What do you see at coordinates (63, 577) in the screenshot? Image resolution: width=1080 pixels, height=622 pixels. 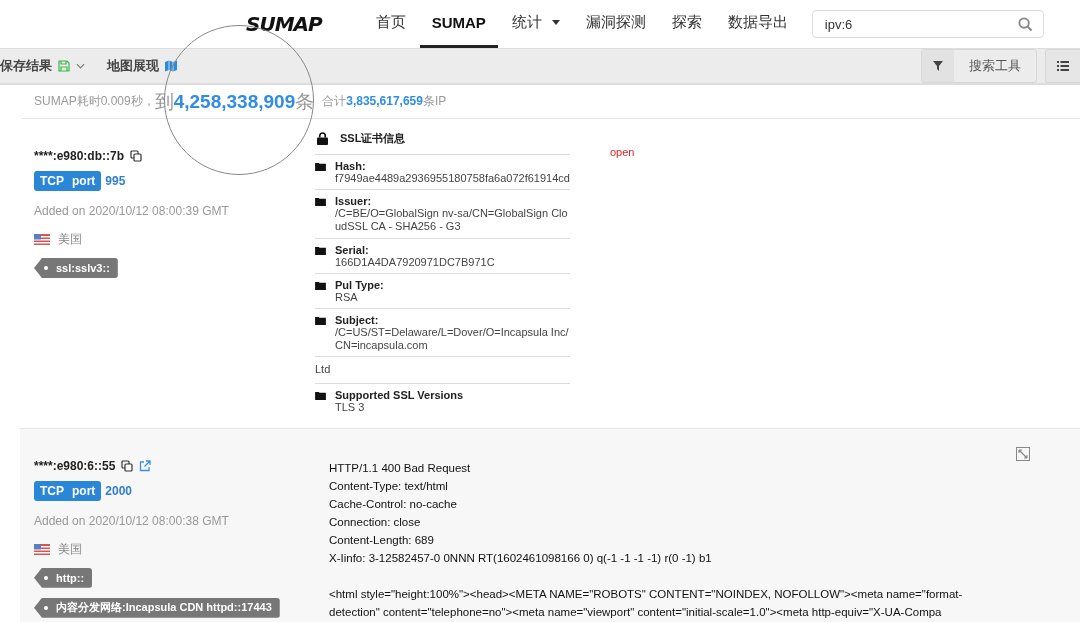 I see `service-tag: http::` at bounding box center [63, 577].